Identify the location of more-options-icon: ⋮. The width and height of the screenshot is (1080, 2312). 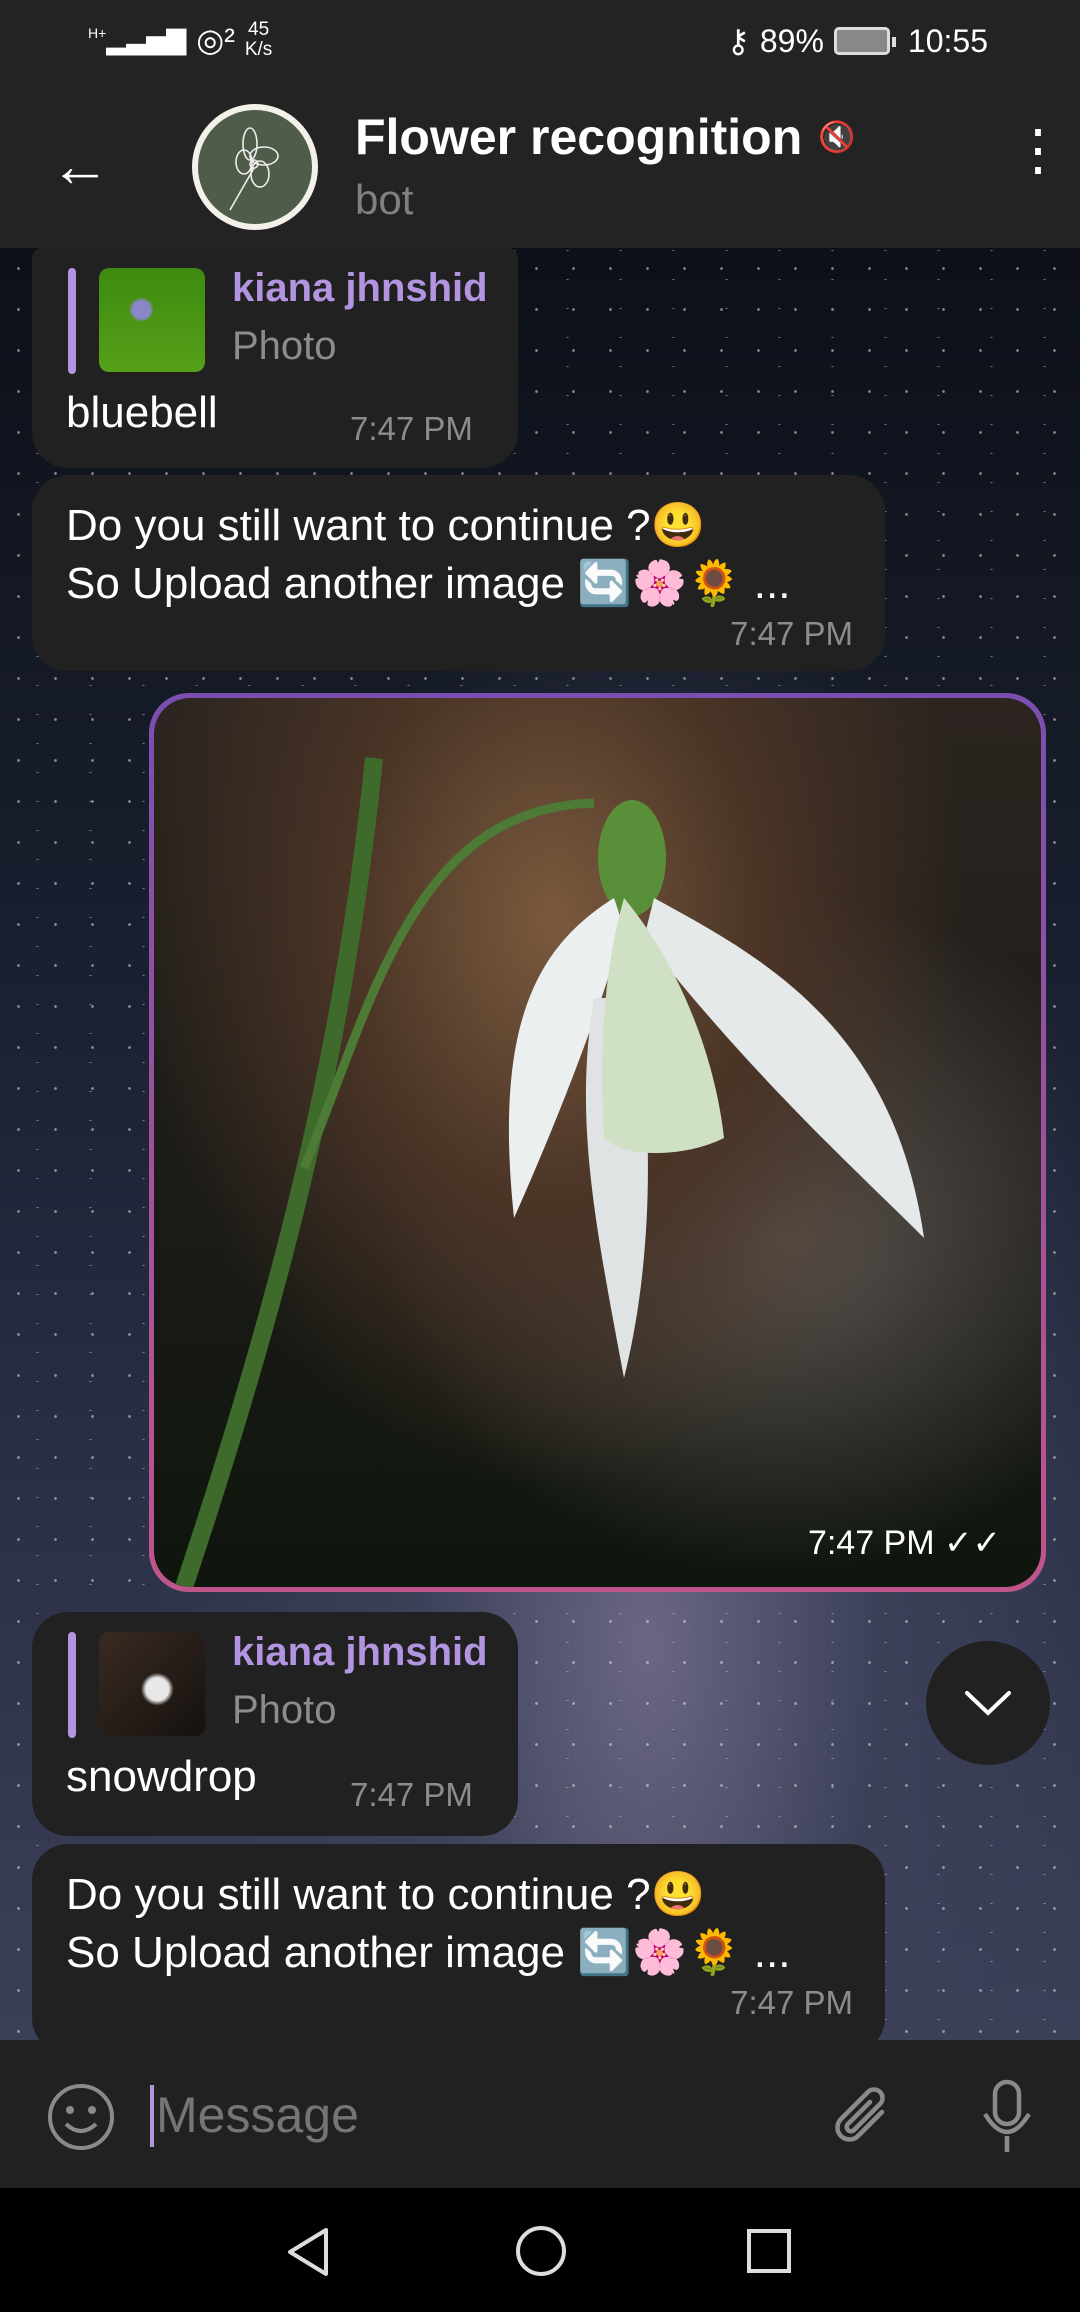
(1038, 150).